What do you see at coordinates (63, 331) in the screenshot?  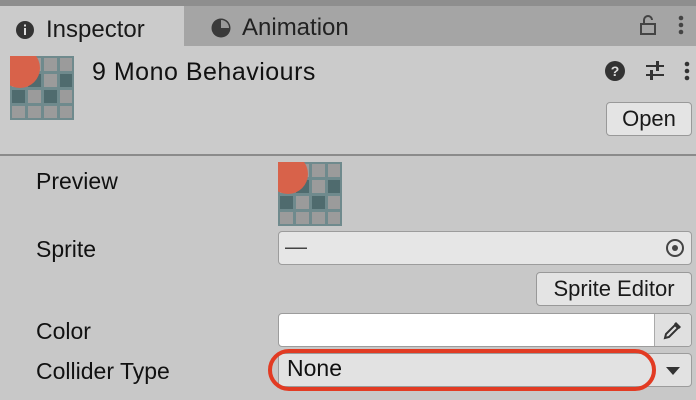 I see `color-label: Color` at bounding box center [63, 331].